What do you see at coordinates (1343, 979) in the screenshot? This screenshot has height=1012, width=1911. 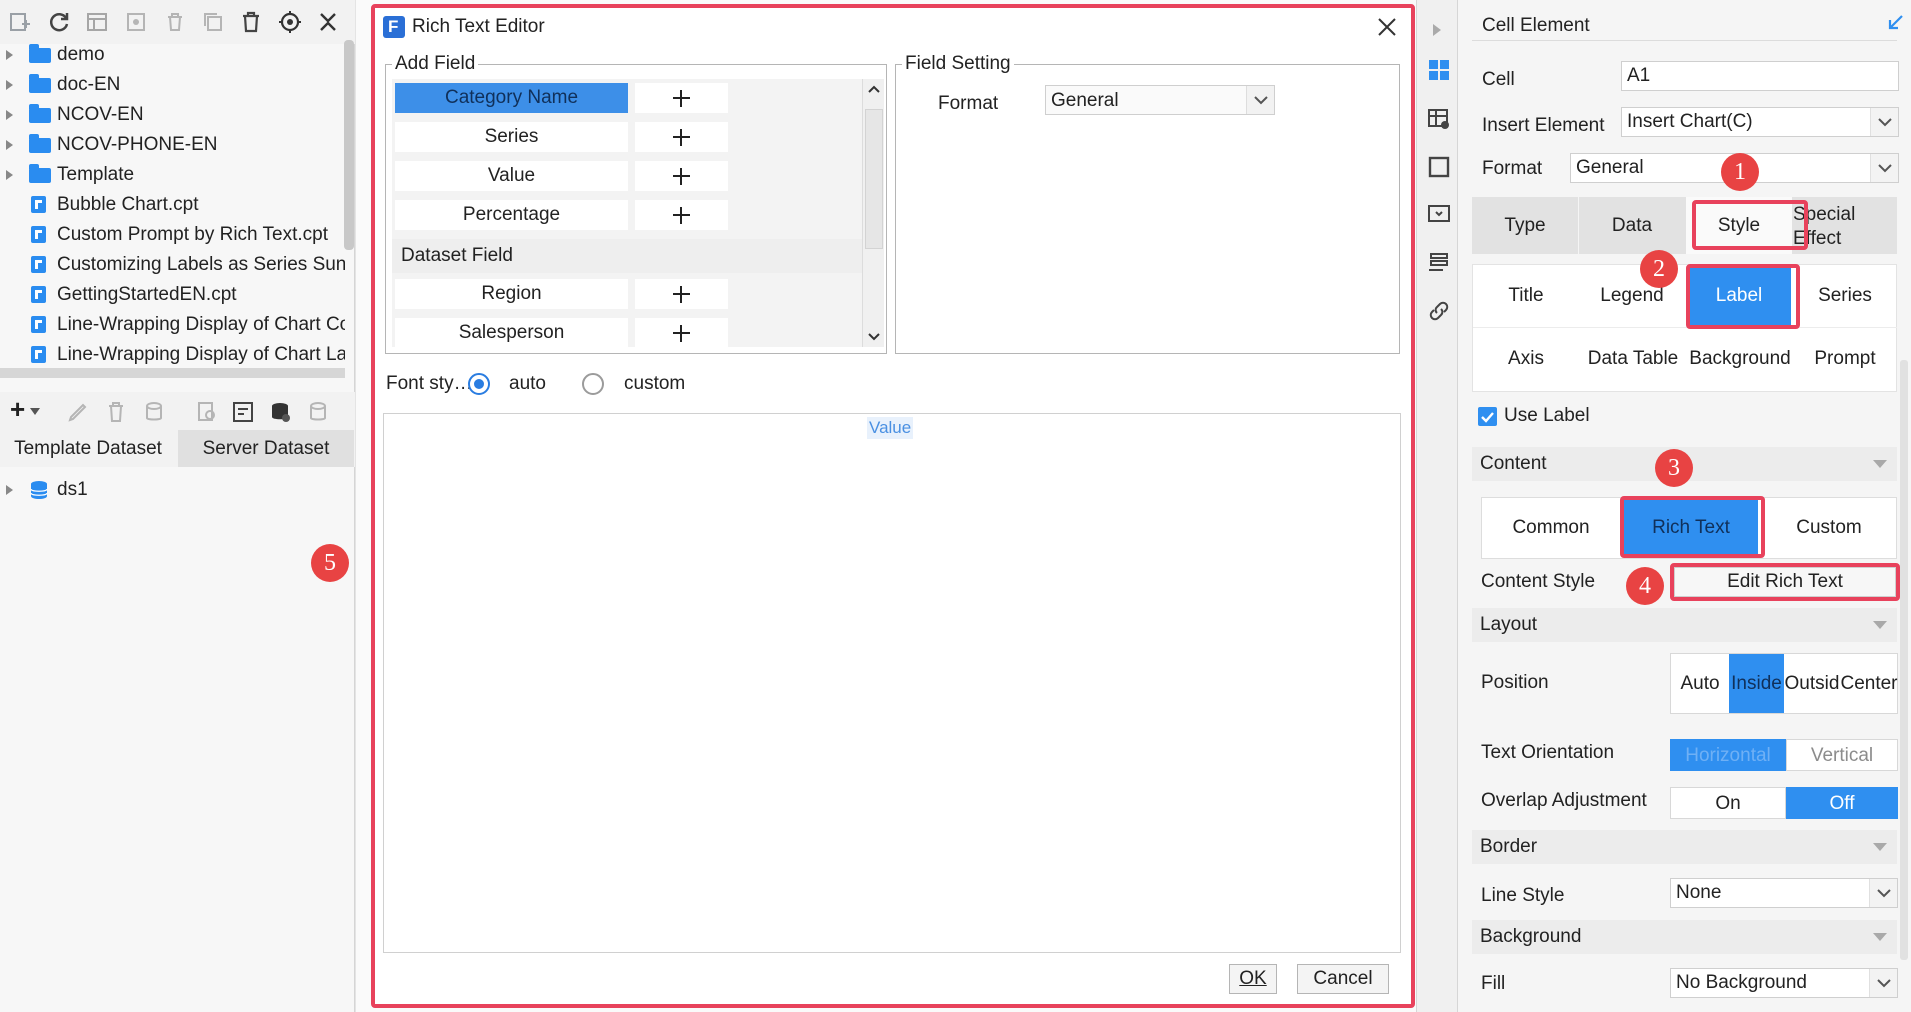 I see `cancel-button: Cancel` at bounding box center [1343, 979].